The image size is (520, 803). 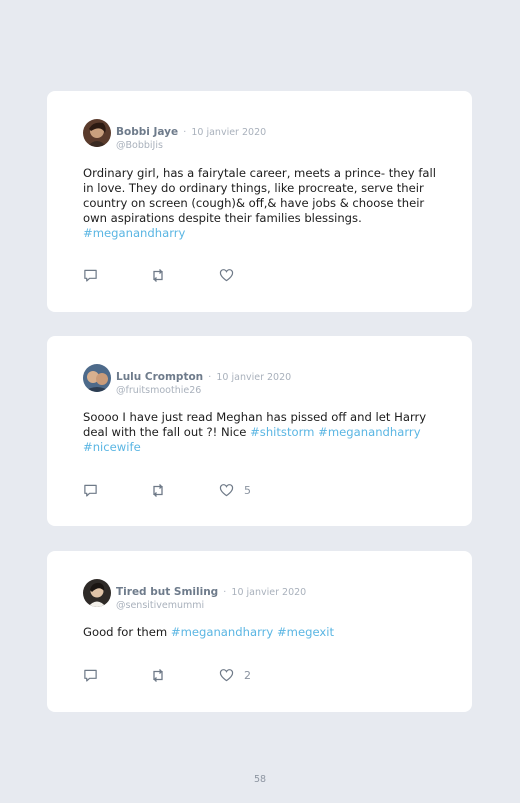 I want to click on user-name: Tired but Smiling, so click(x=167, y=592).